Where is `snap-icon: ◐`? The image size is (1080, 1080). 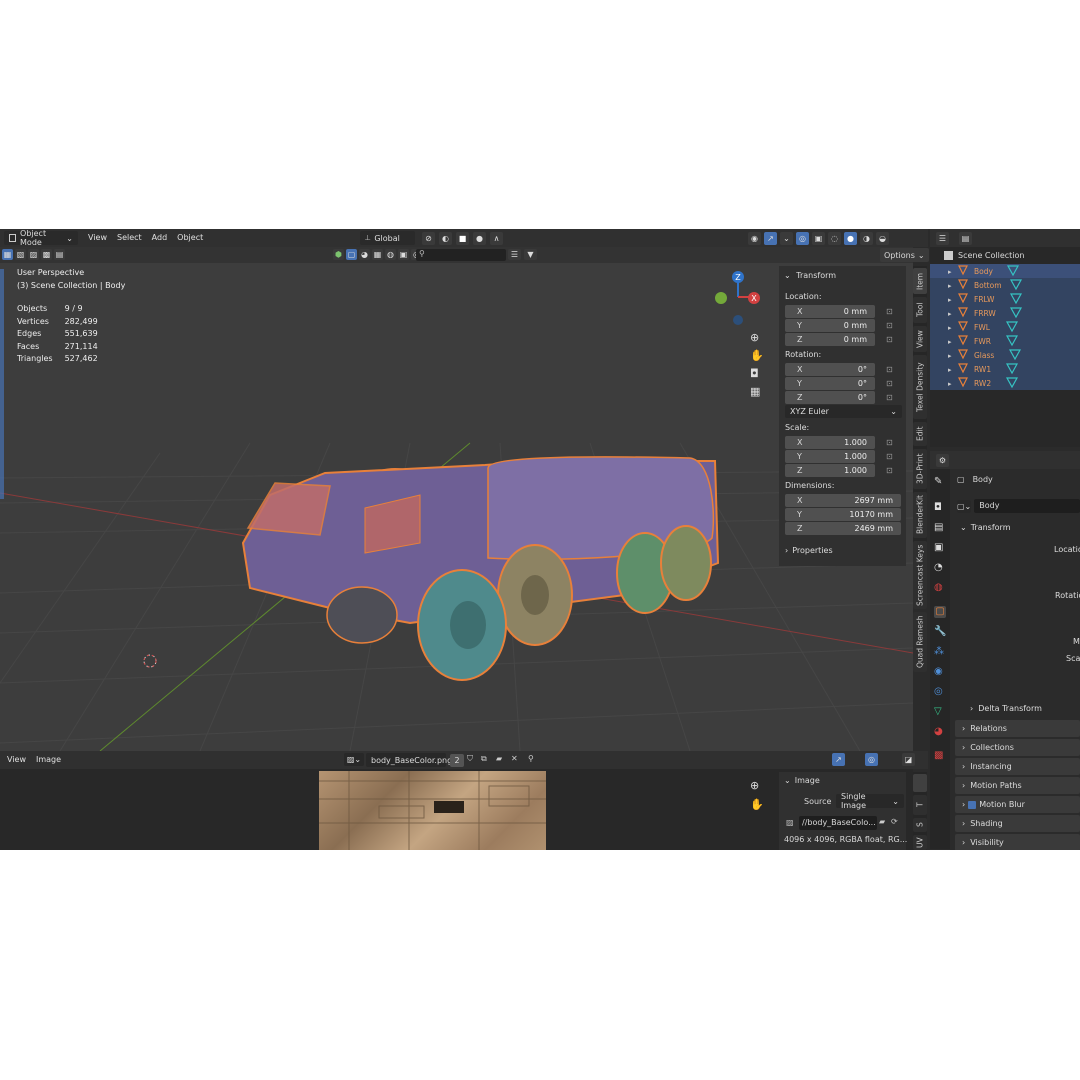
snap-icon: ◐ is located at coordinates (445, 238).